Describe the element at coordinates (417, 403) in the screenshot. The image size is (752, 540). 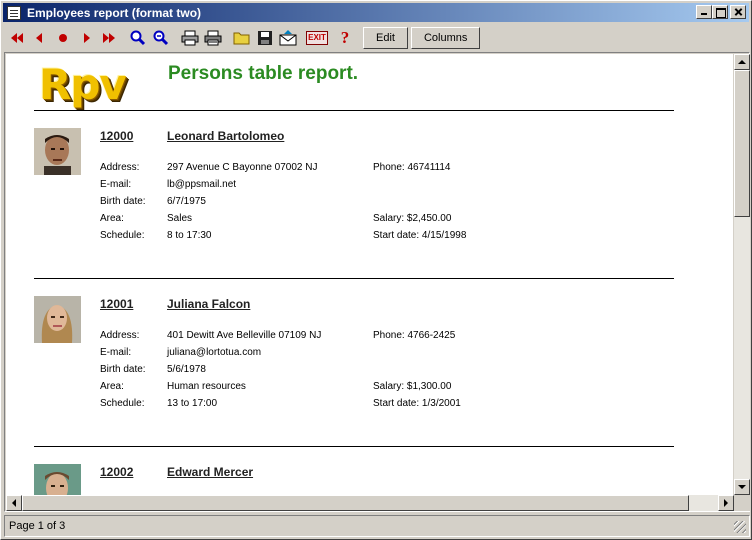
I see `start-date-value: Start date: 1/3/2001` at that location.